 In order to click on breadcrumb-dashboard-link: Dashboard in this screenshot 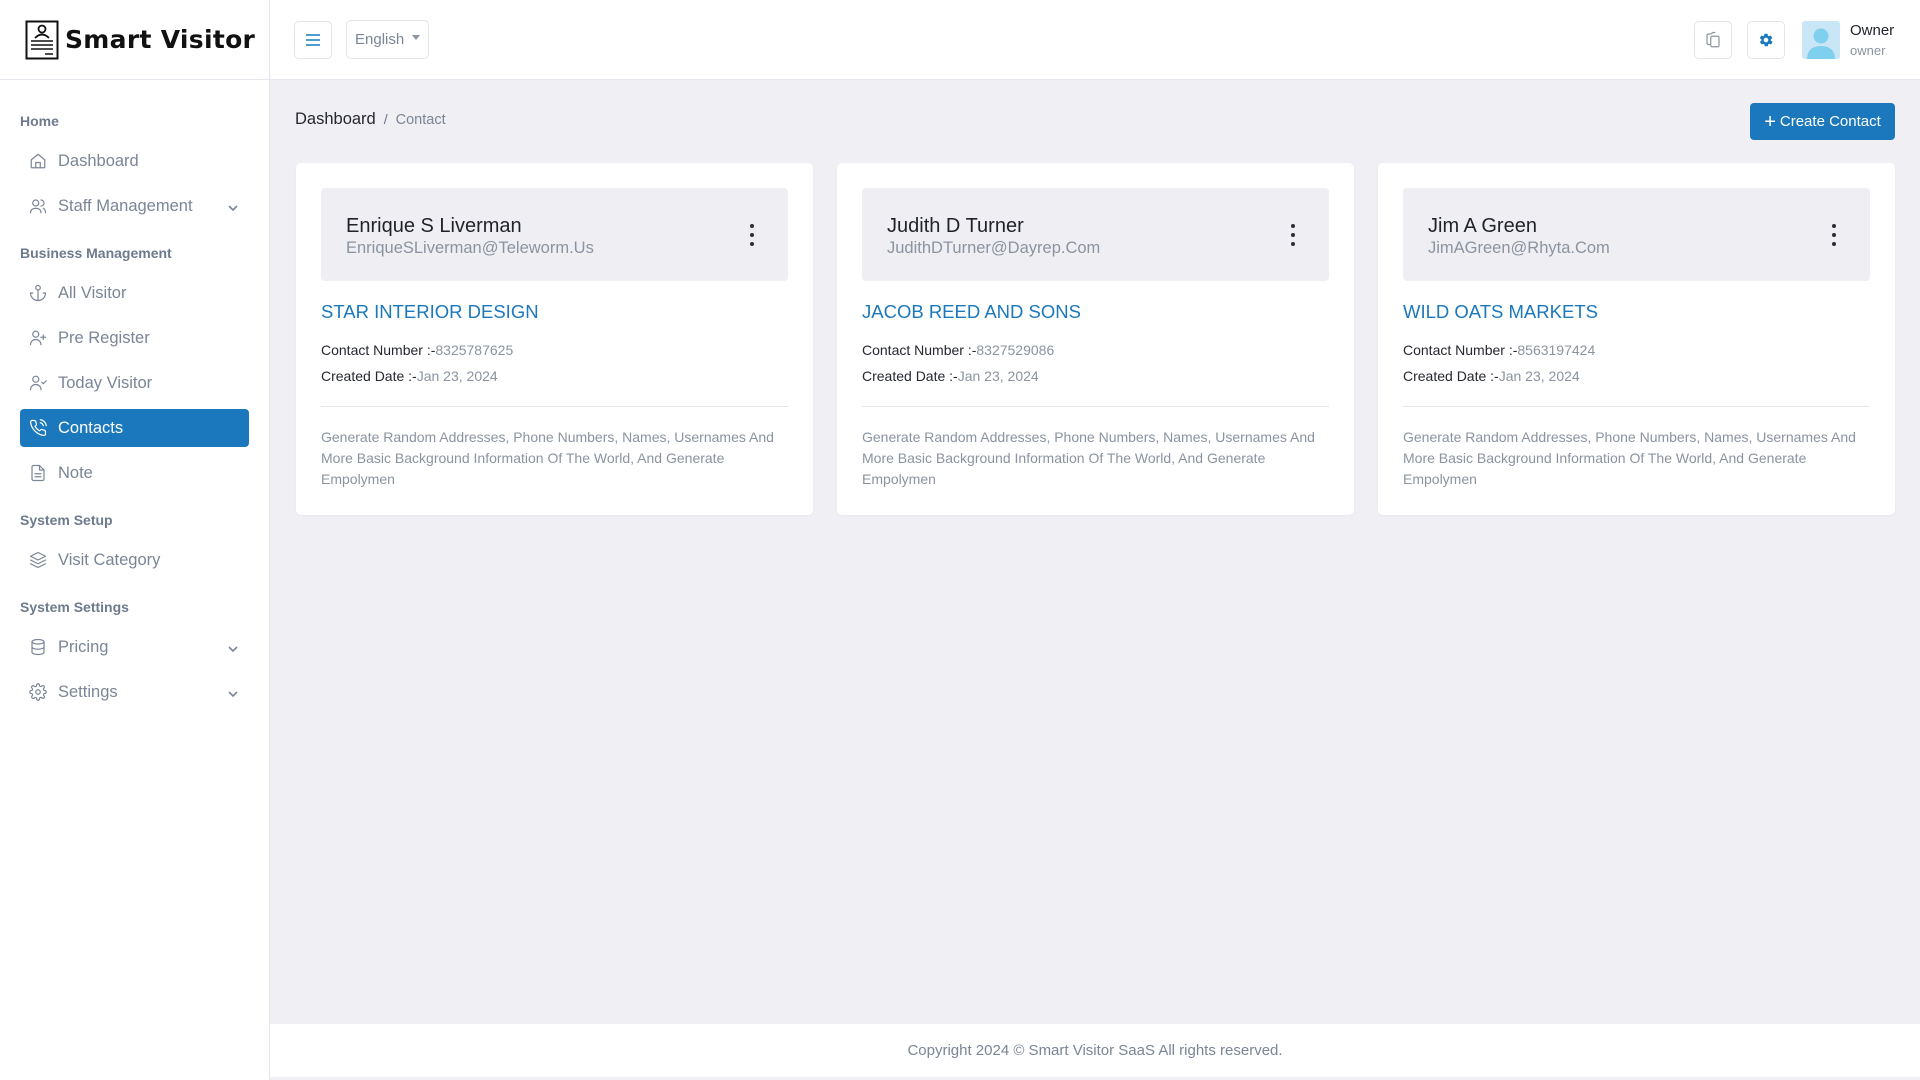, I will do `click(335, 119)`.